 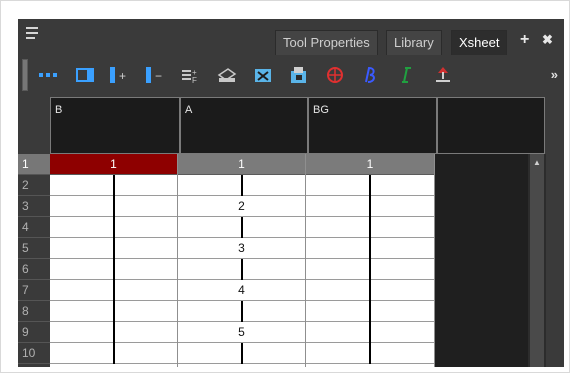 I want to click on xsheet-toolbar: + − + F », so click(x=291, y=75).